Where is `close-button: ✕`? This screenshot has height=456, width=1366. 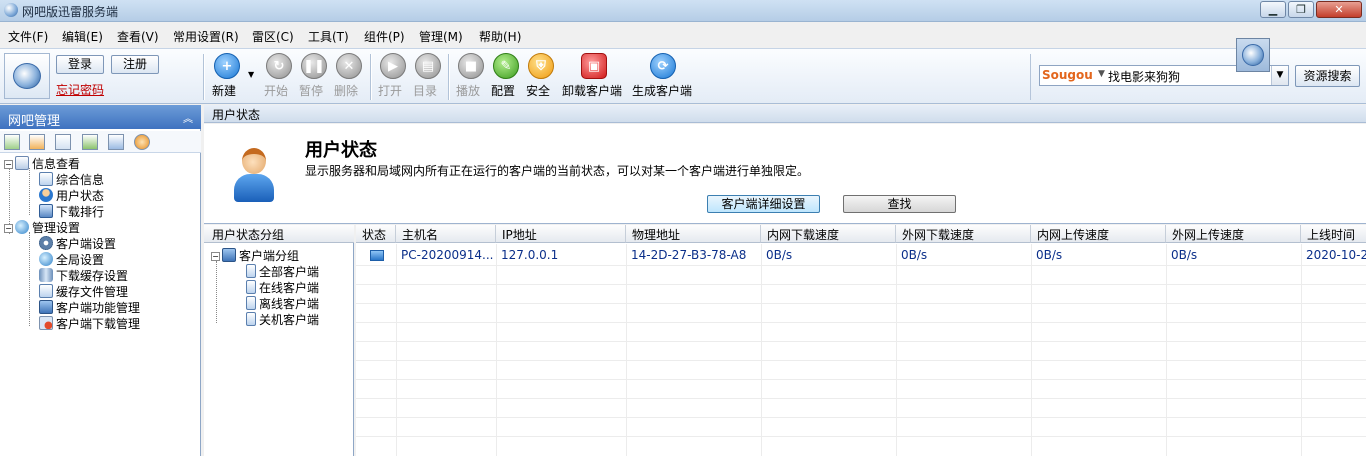
close-button: ✕ is located at coordinates (1339, 9).